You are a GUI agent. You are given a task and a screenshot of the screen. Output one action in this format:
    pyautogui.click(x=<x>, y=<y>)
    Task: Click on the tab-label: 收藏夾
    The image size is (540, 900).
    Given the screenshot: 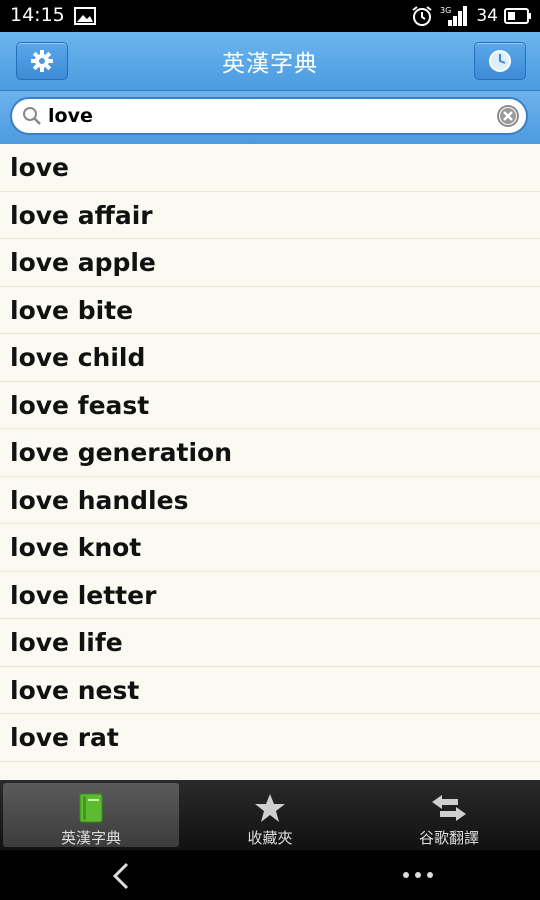 What is the action you would take?
    pyautogui.click(x=270, y=838)
    